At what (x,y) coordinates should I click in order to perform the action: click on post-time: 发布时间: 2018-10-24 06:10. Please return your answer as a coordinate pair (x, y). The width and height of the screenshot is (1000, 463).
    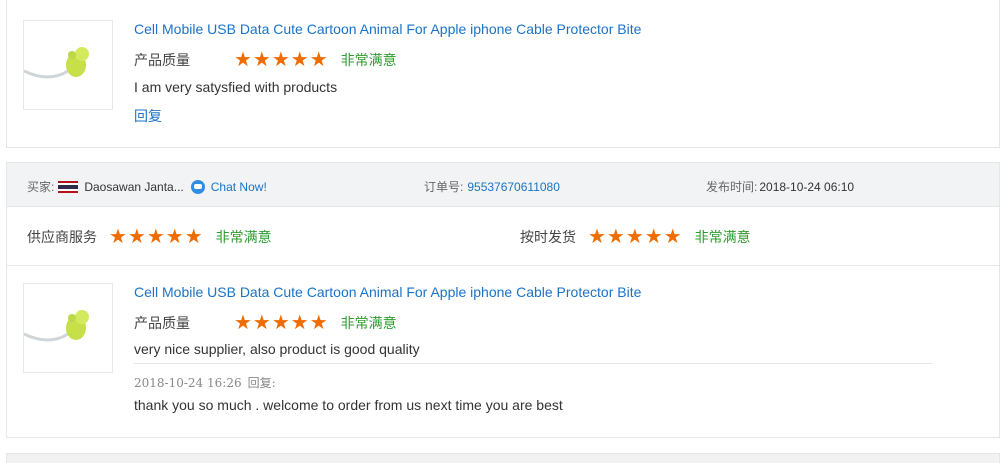
    Looking at the image, I should click on (780, 186).